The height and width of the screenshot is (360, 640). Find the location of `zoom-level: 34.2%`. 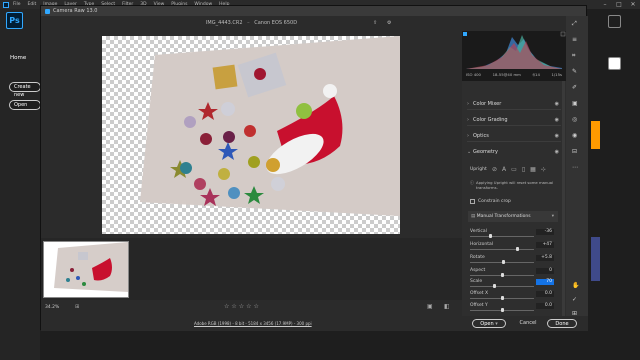

zoom-level: 34.2% is located at coordinates (52, 307).